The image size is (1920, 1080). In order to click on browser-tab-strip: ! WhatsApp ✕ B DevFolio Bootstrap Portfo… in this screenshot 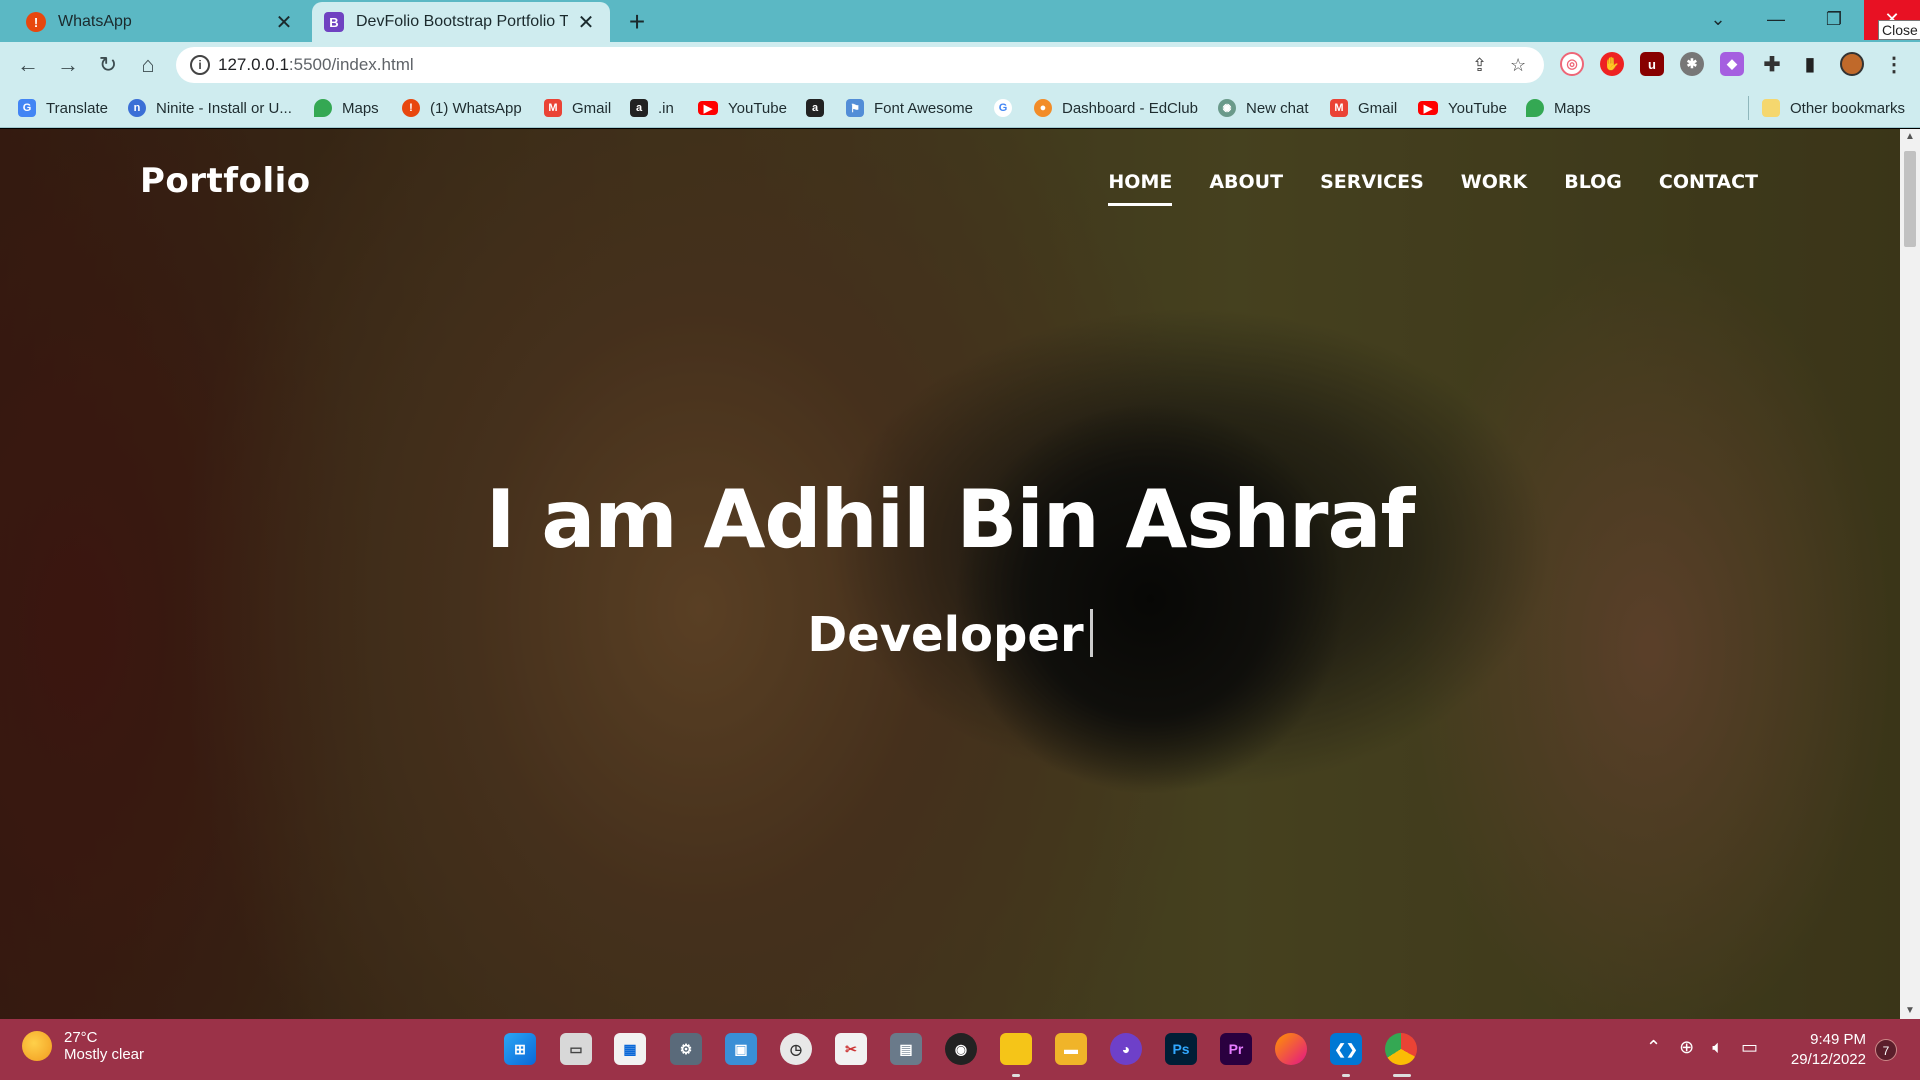, I will do `click(960, 21)`.